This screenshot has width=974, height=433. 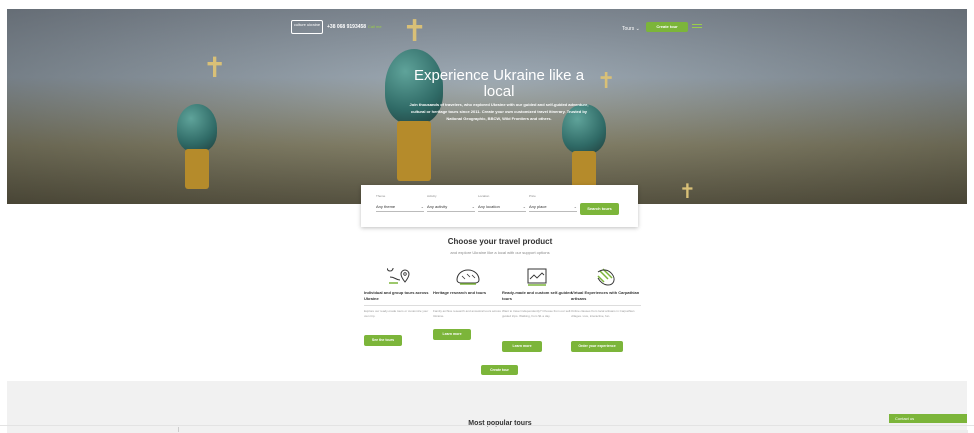 What do you see at coordinates (667, 27) in the screenshot?
I see `create-tour-button: Create tour` at bounding box center [667, 27].